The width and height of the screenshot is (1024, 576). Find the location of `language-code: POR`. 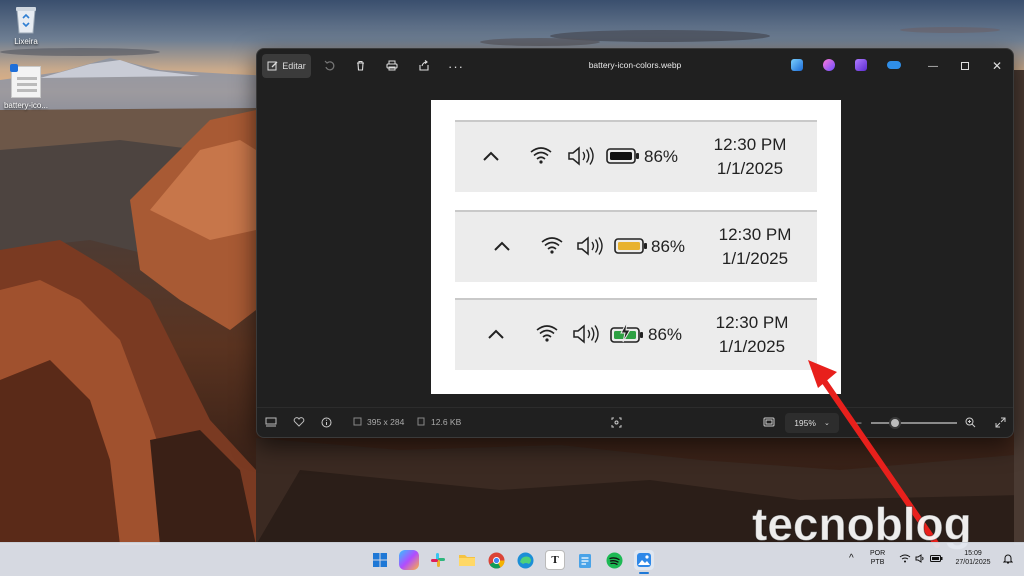

language-code: POR is located at coordinates (878, 553).